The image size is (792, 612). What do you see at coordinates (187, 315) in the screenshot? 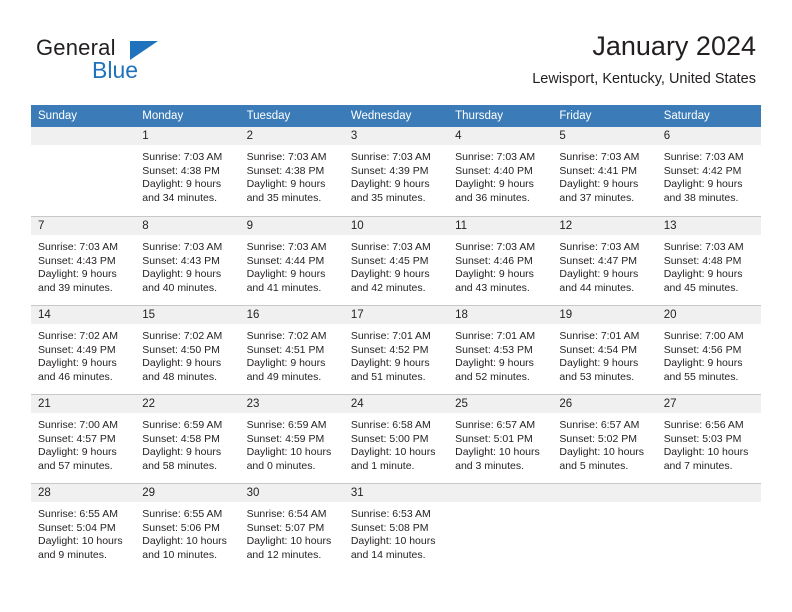
I see `day-number: 15` at bounding box center [187, 315].